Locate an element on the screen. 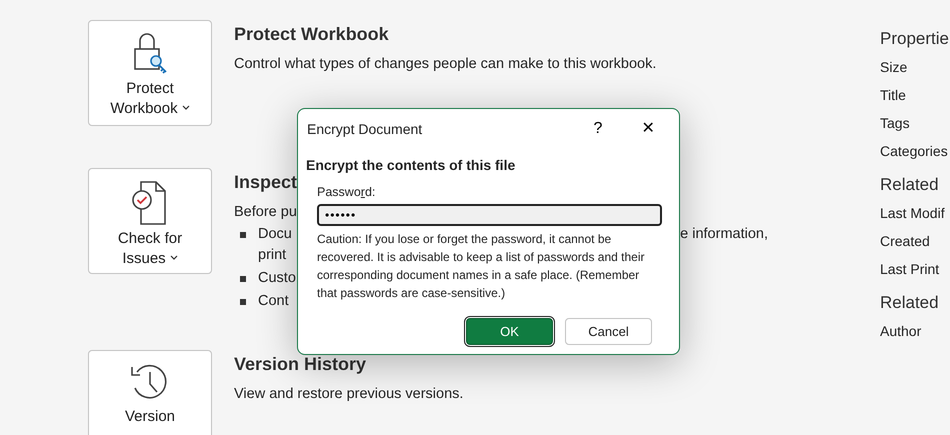  tile-button: Check for Issues is located at coordinates (150, 221).